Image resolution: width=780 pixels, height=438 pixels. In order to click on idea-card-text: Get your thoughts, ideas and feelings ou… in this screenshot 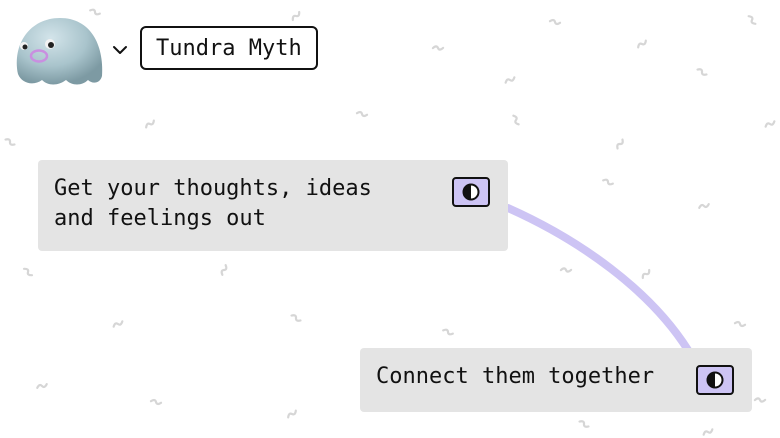, I will do `click(213, 203)`.